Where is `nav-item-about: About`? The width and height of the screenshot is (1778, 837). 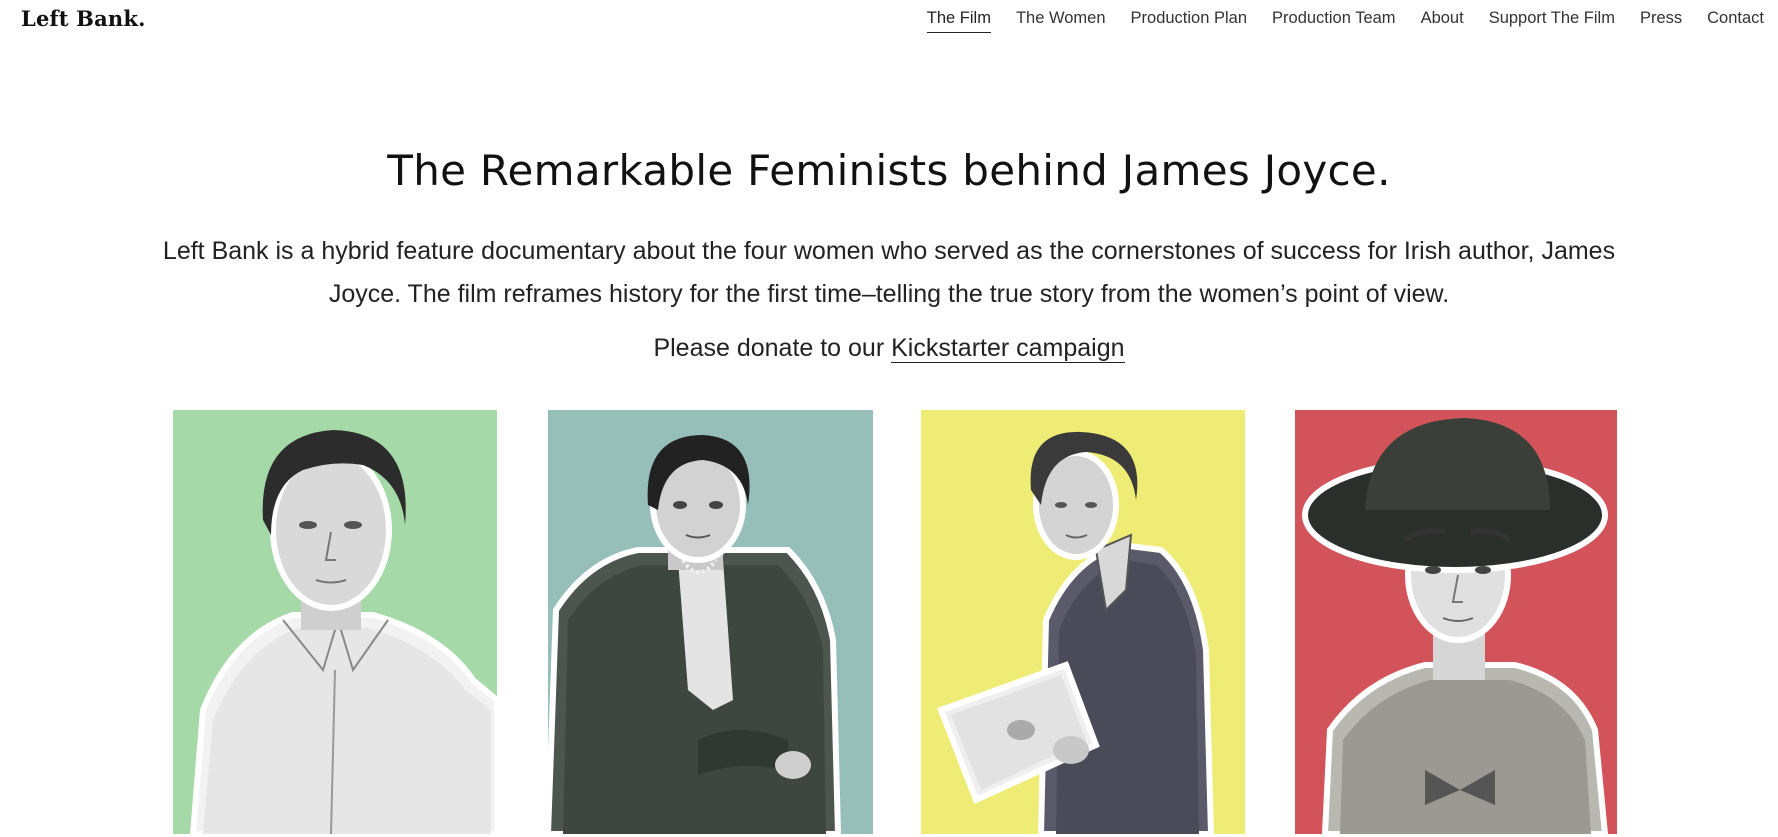
nav-item-about: About is located at coordinates (1442, 21).